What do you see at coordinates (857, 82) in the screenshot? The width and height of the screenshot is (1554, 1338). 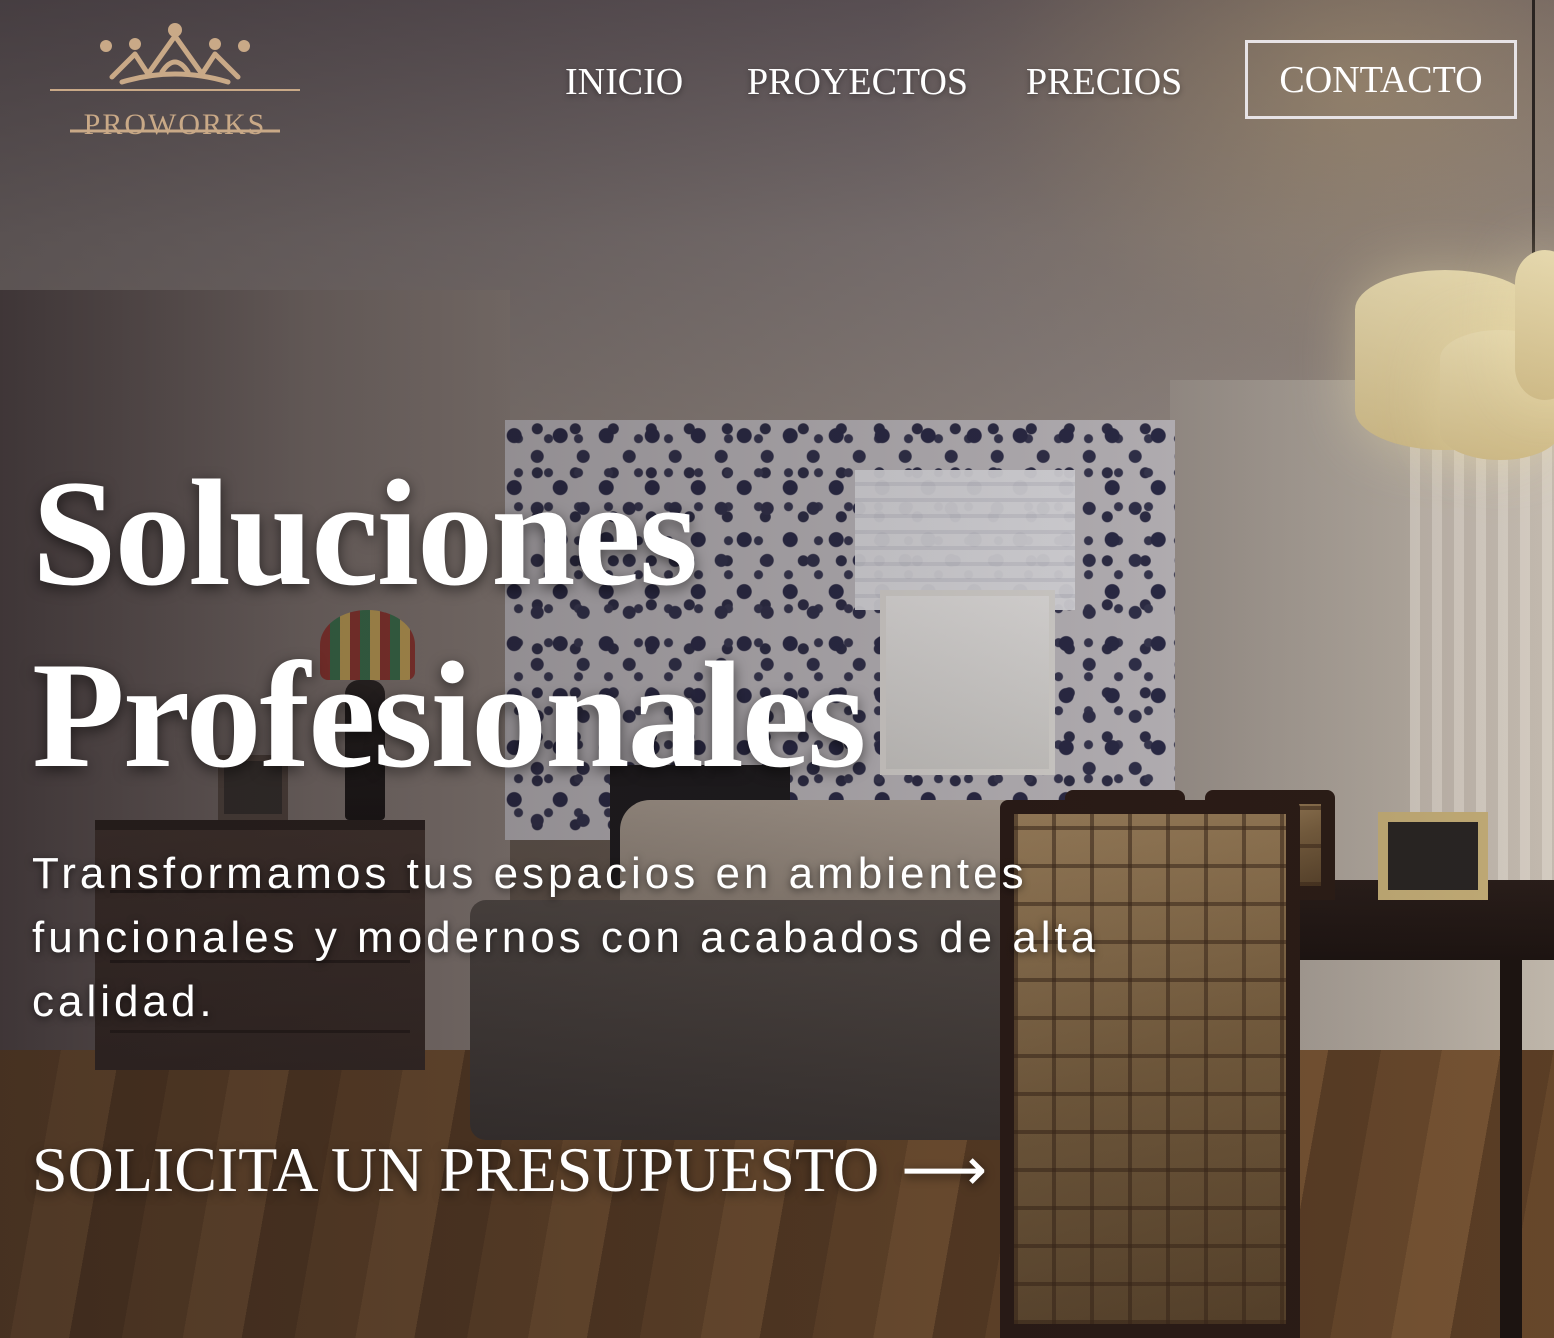 I see `nav-link-proyectos: PROYECTOS` at bounding box center [857, 82].